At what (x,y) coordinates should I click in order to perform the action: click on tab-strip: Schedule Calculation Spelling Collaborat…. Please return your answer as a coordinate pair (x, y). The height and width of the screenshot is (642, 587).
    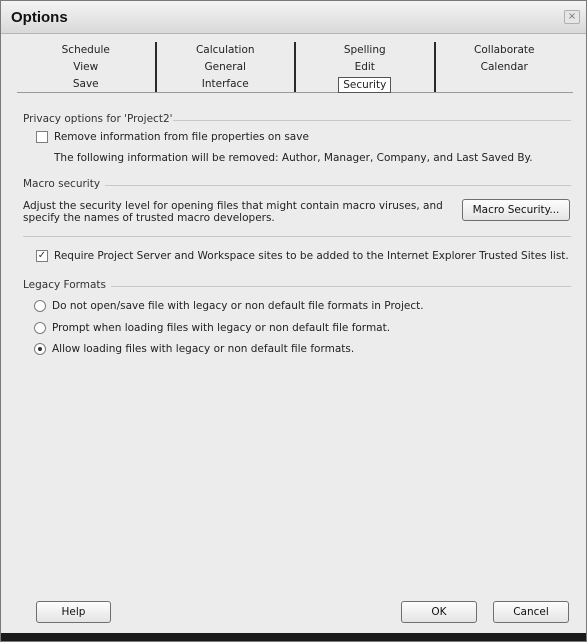
    Looking at the image, I should click on (295, 67).